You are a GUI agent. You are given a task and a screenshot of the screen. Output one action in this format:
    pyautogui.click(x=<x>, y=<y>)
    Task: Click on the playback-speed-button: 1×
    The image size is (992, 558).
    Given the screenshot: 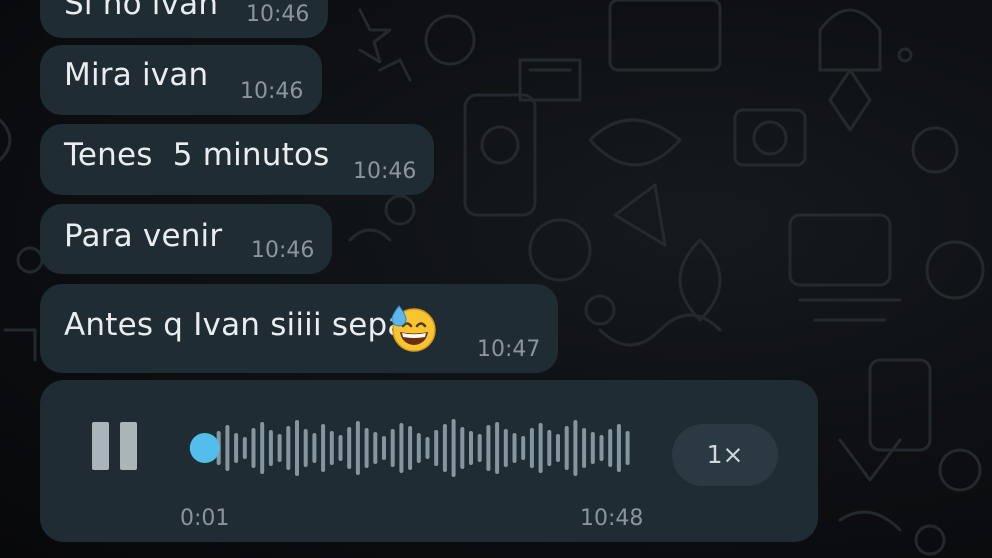 What is the action you would take?
    pyautogui.click(x=725, y=455)
    